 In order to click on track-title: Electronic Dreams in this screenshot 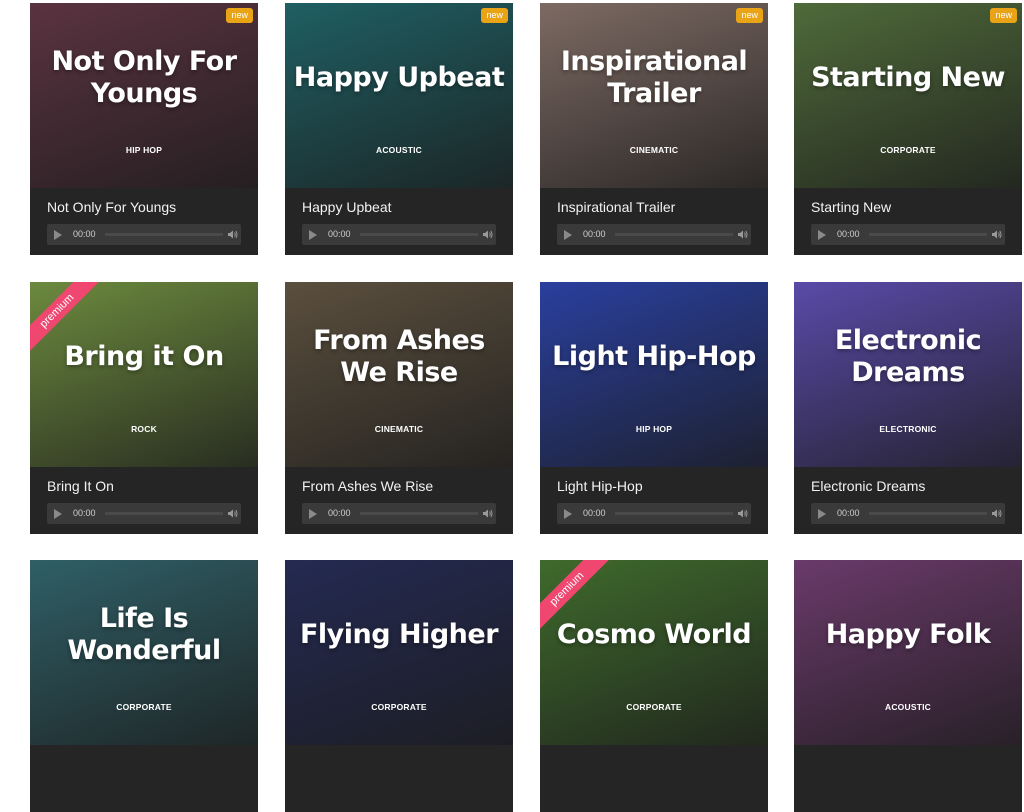, I will do `click(868, 486)`.